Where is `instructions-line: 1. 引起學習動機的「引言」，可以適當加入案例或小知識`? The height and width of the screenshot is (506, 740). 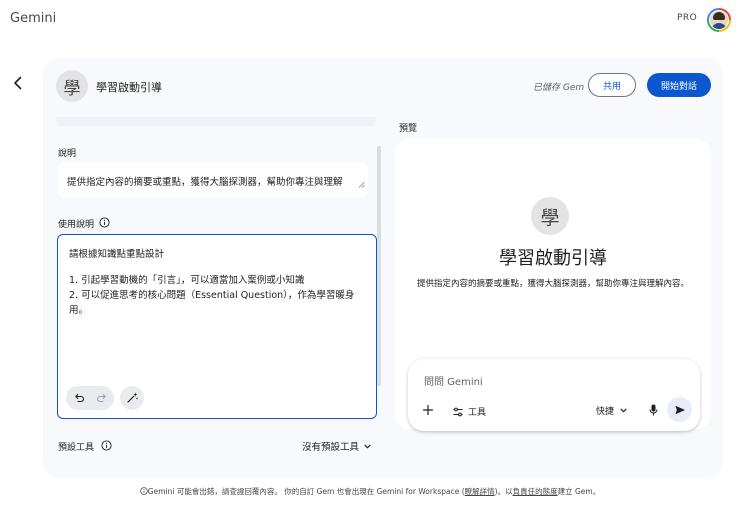 instructions-line: 1. 引起學習動機的「引言」，可以適當加入案例或小知識 is located at coordinates (187, 280).